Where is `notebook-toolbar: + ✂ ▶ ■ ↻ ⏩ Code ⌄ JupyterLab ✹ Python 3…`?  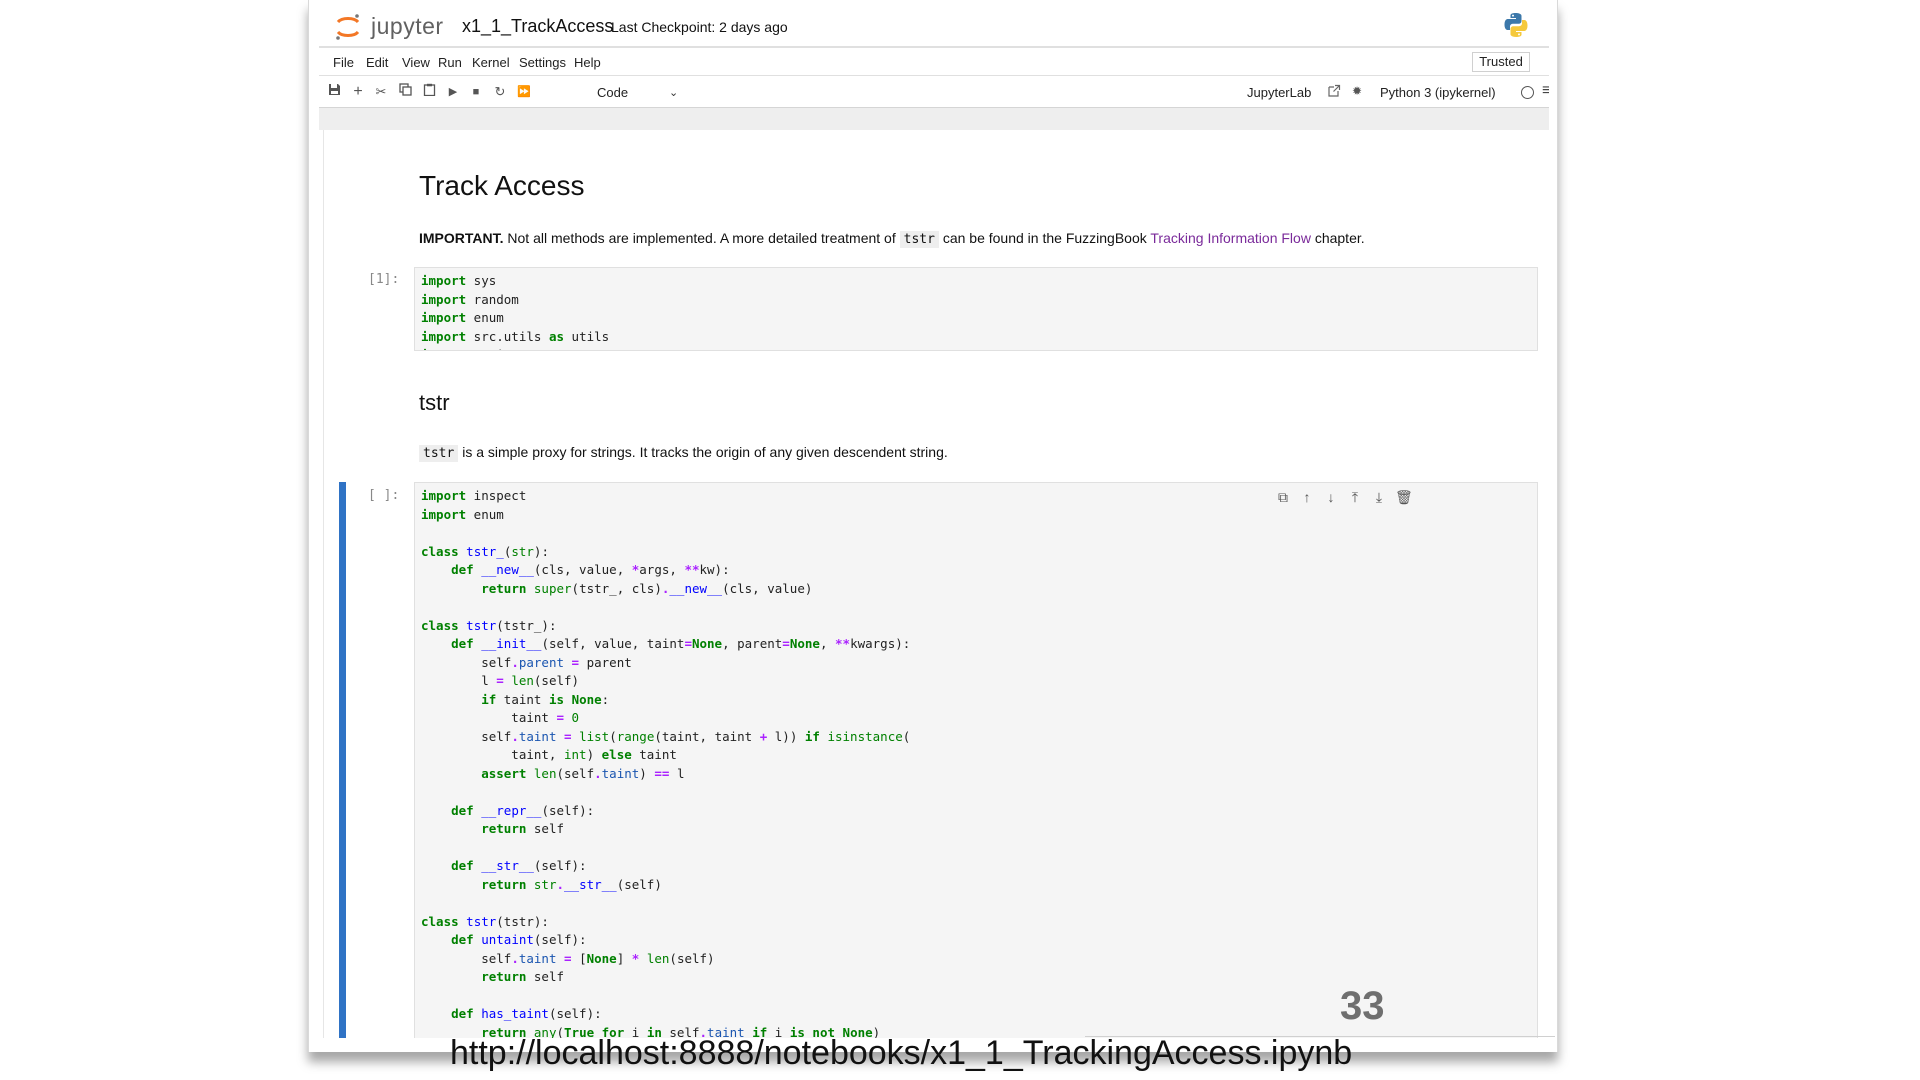
notebook-toolbar: + ✂ ▶ ■ ↻ ⏩ Code ⌄ JupyterLab ✹ Python 3… is located at coordinates (934, 92).